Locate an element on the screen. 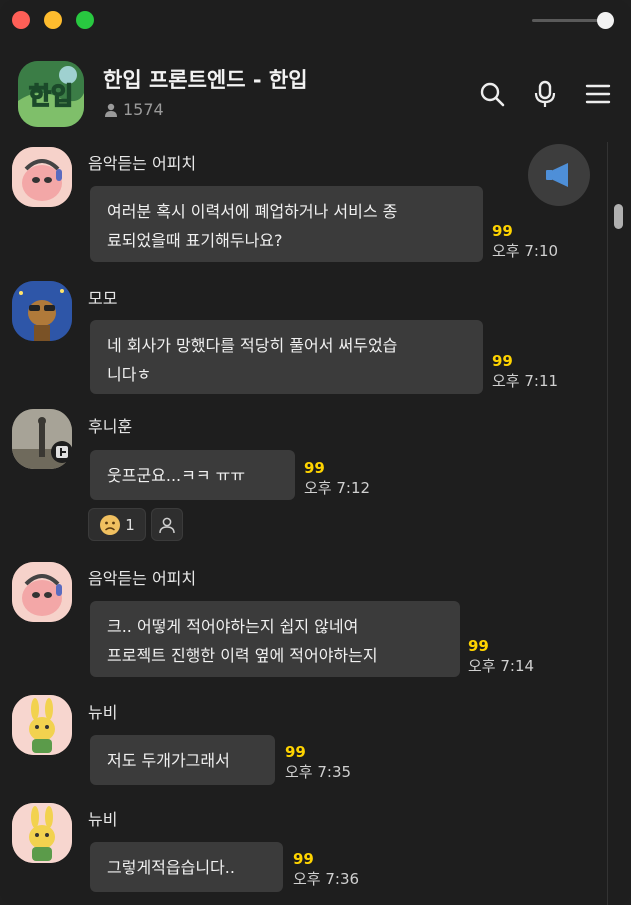 The height and width of the screenshot is (905, 631). room-title: 한입 프론트엔드 - 한입 is located at coordinates (205, 80).